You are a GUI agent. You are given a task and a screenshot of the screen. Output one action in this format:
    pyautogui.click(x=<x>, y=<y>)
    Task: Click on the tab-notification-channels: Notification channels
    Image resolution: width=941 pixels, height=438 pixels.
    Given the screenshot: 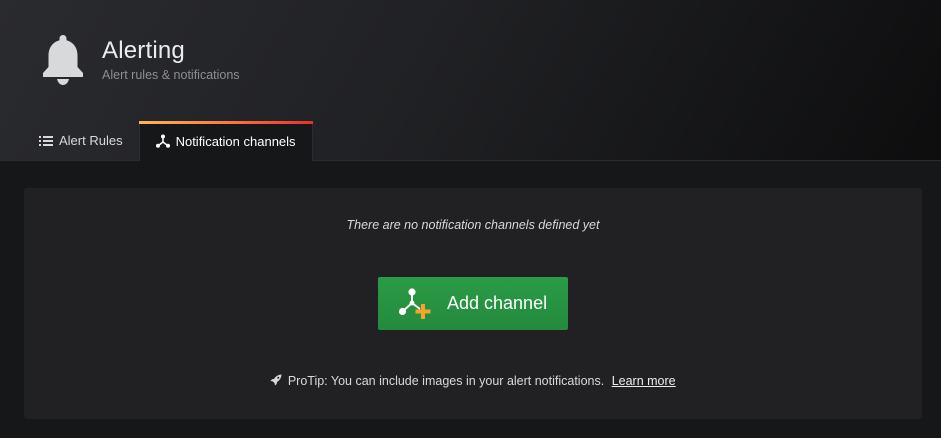 What is the action you would take?
    pyautogui.click(x=225, y=141)
    